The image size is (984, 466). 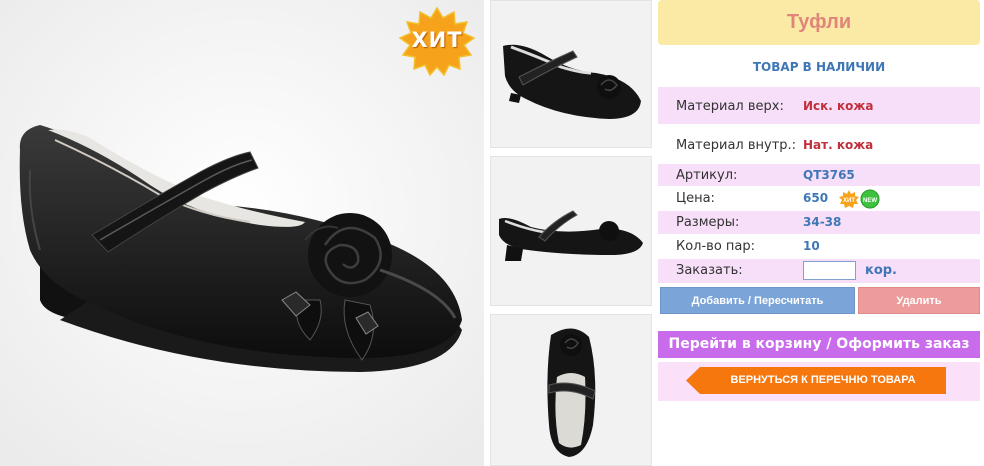 I want to click on go-to-cart-button: Перейти в корзину / Оформить заказ, so click(x=819, y=344).